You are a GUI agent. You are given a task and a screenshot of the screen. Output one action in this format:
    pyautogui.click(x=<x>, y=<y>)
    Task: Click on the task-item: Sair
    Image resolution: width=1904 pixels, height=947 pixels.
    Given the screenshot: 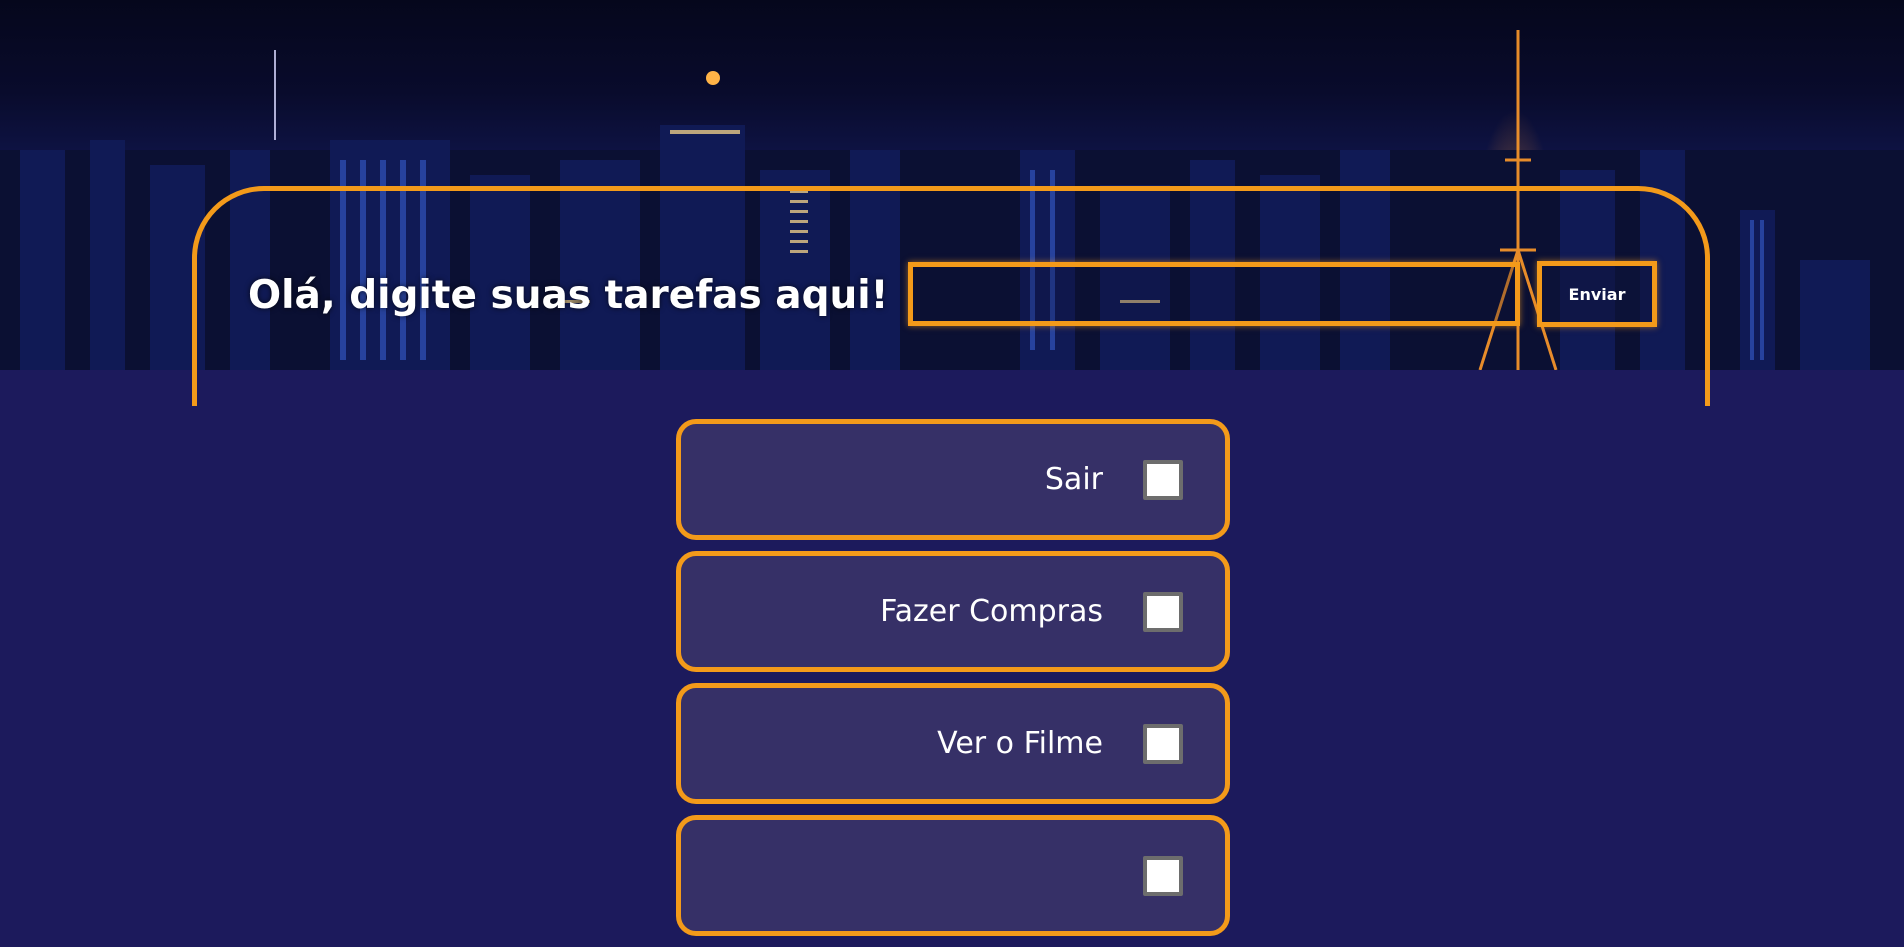 What is the action you would take?
    pyautogui.click(x=953, y=479)
    